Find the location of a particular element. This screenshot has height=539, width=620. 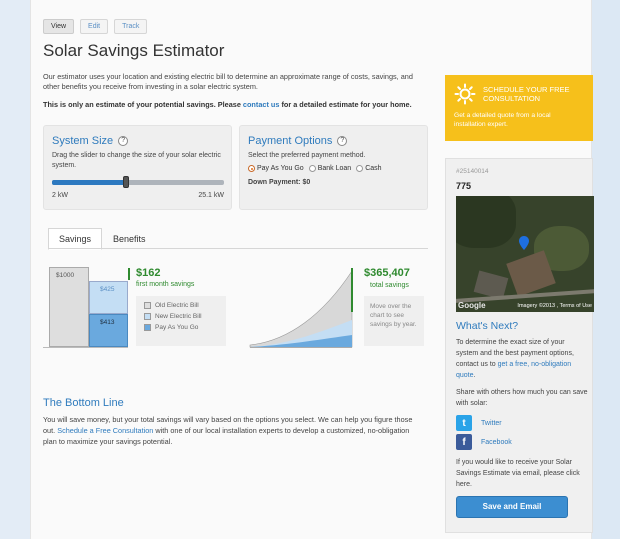

legend-label: New Electric Bill is located at coordinates (178, 316).